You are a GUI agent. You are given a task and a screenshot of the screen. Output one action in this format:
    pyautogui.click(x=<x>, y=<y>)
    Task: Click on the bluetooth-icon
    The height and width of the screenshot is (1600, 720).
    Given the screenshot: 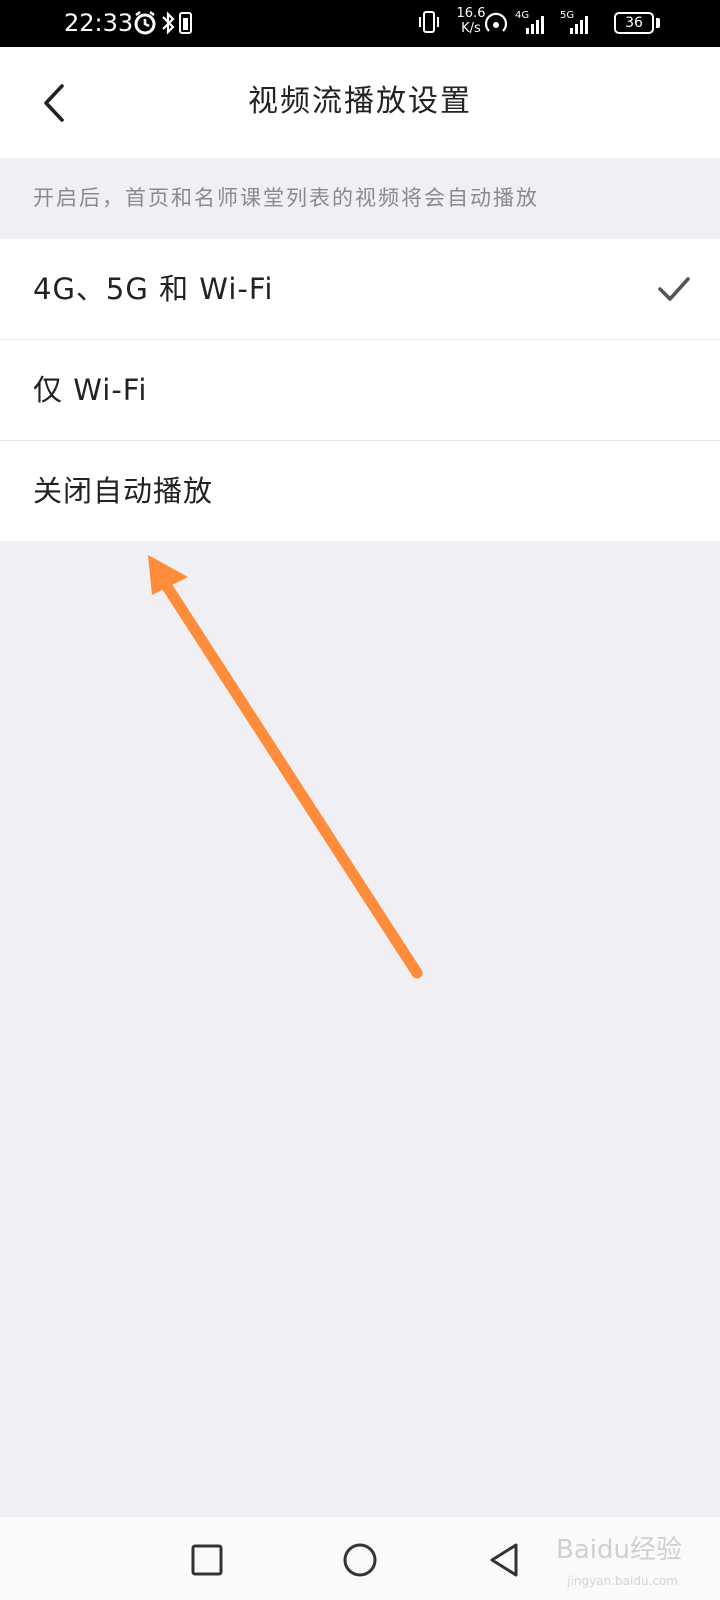 What is the action you would take?
    pyautogui.click(x=168, y=23)
    